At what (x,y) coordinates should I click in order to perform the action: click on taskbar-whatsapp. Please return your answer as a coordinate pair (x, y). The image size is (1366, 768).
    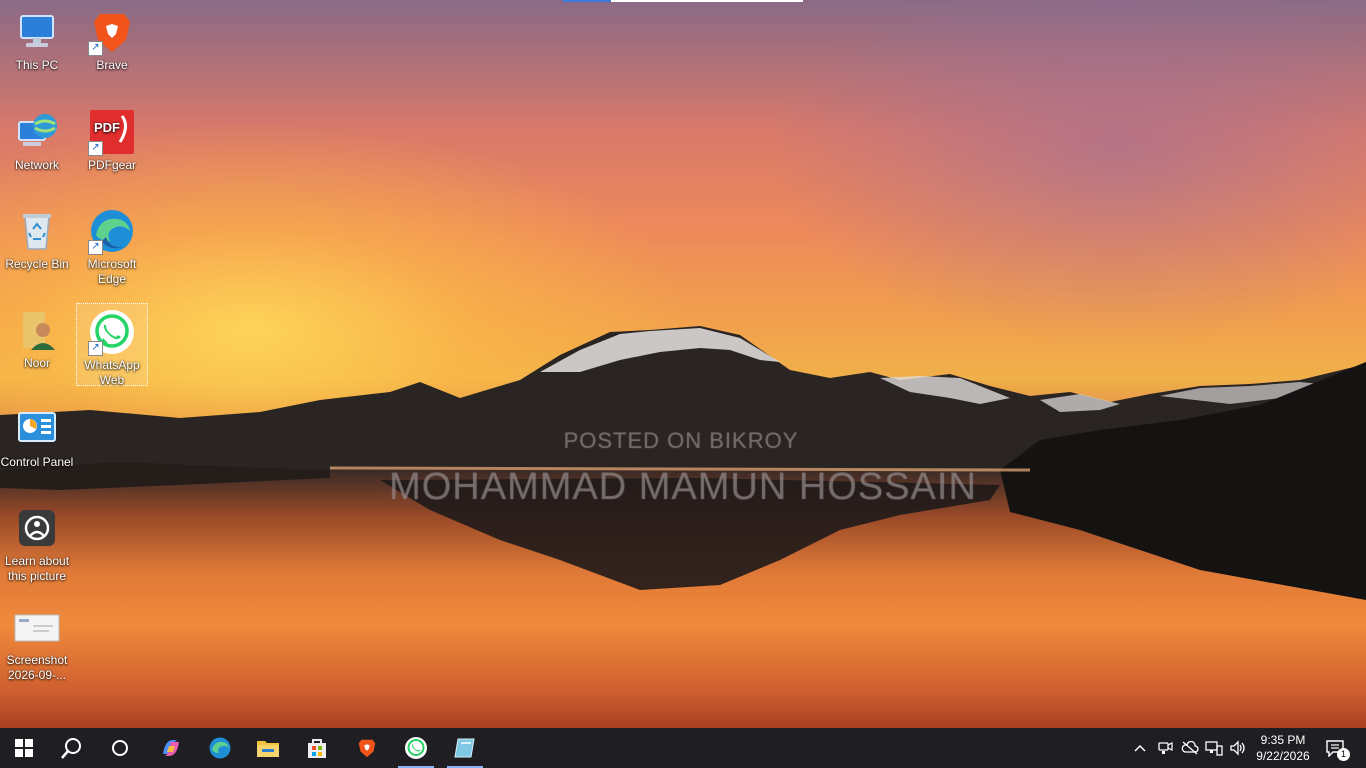
    Looking at the image, I should click on (416, 748).